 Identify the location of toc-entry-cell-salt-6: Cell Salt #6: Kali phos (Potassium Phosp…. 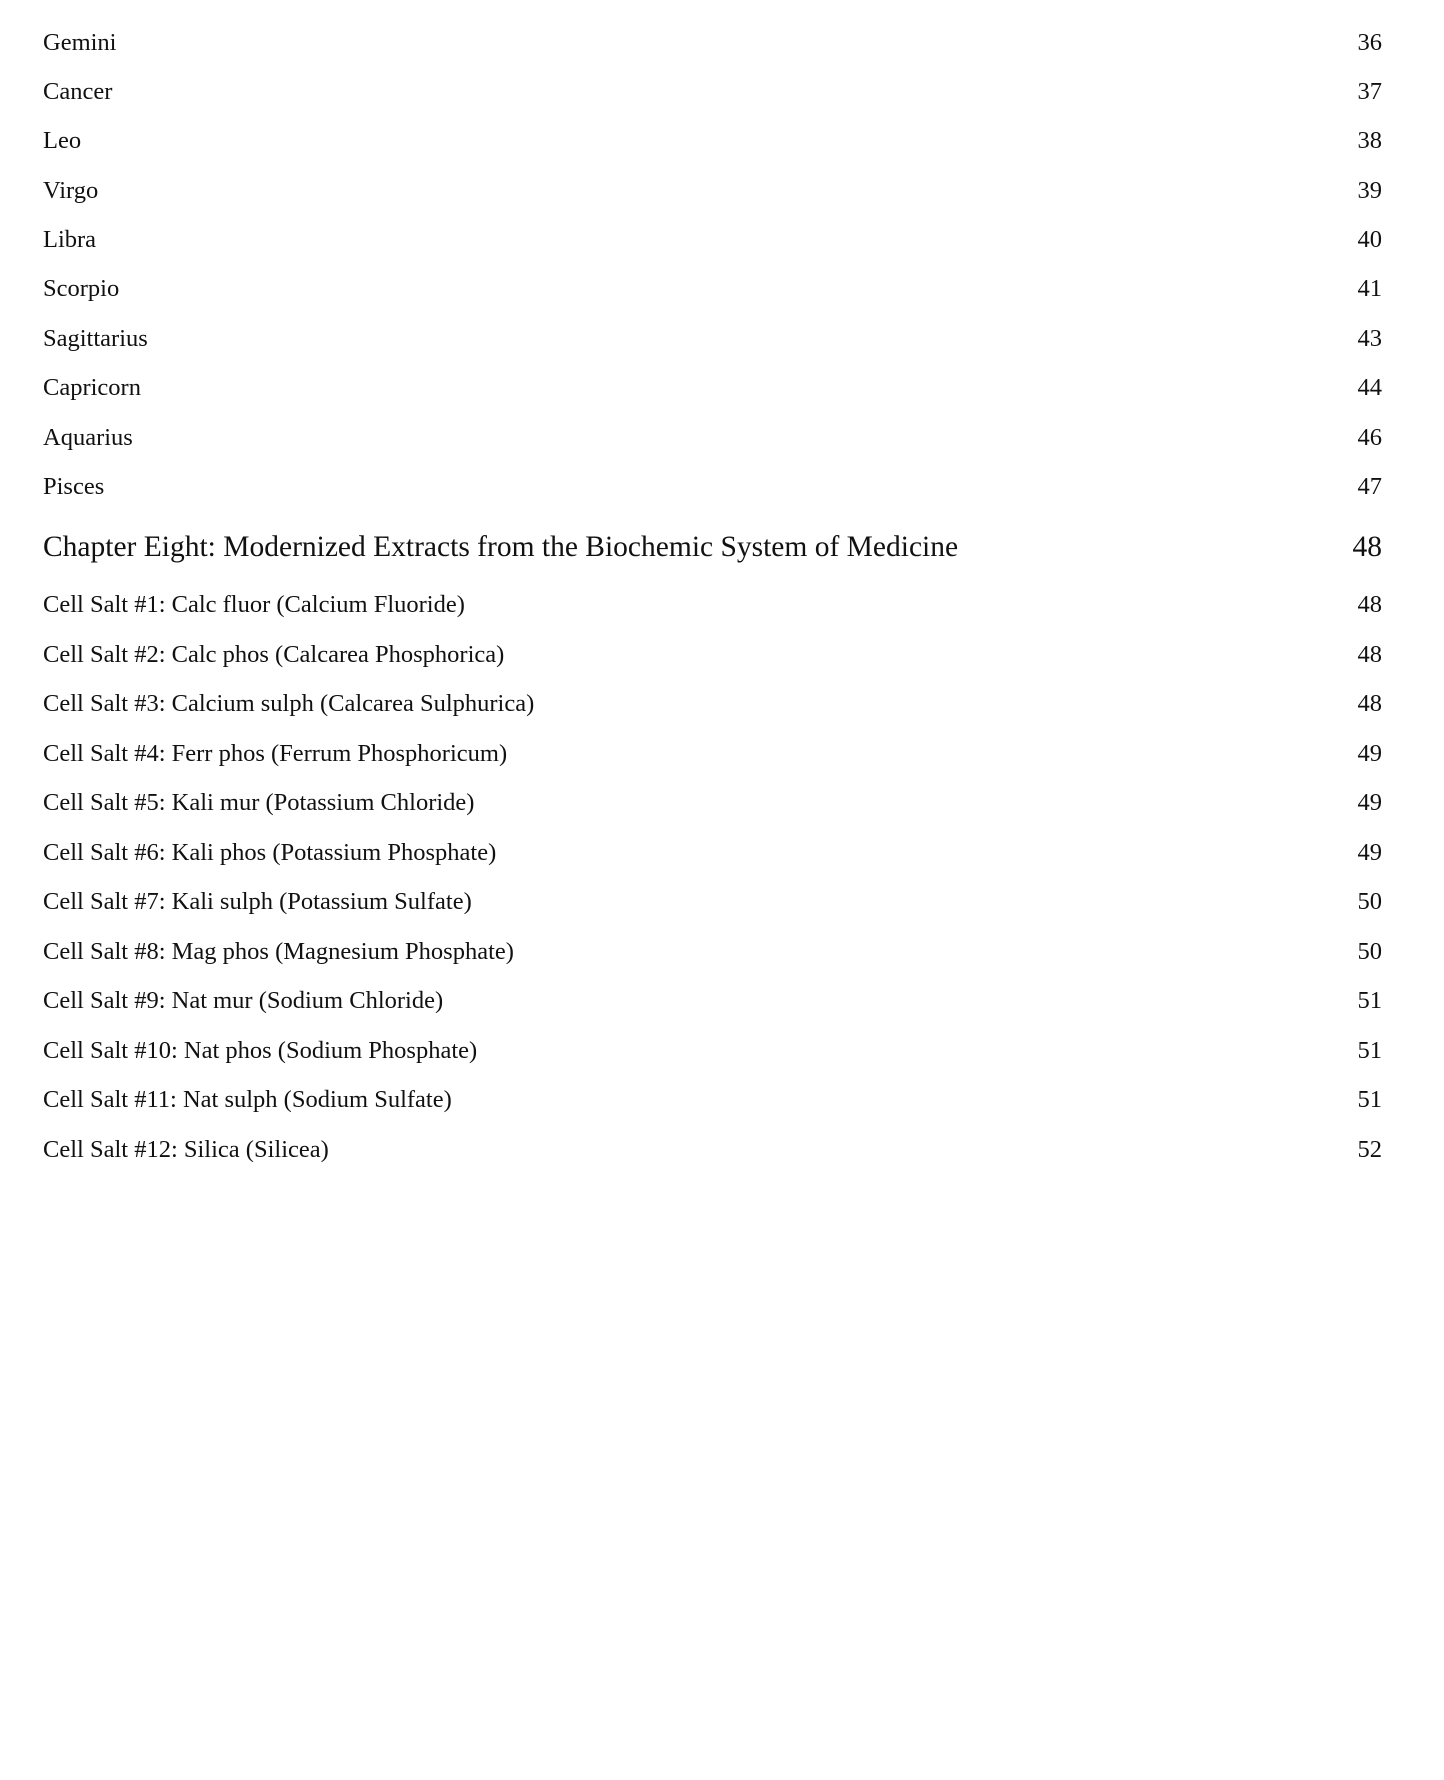
(712, 841).